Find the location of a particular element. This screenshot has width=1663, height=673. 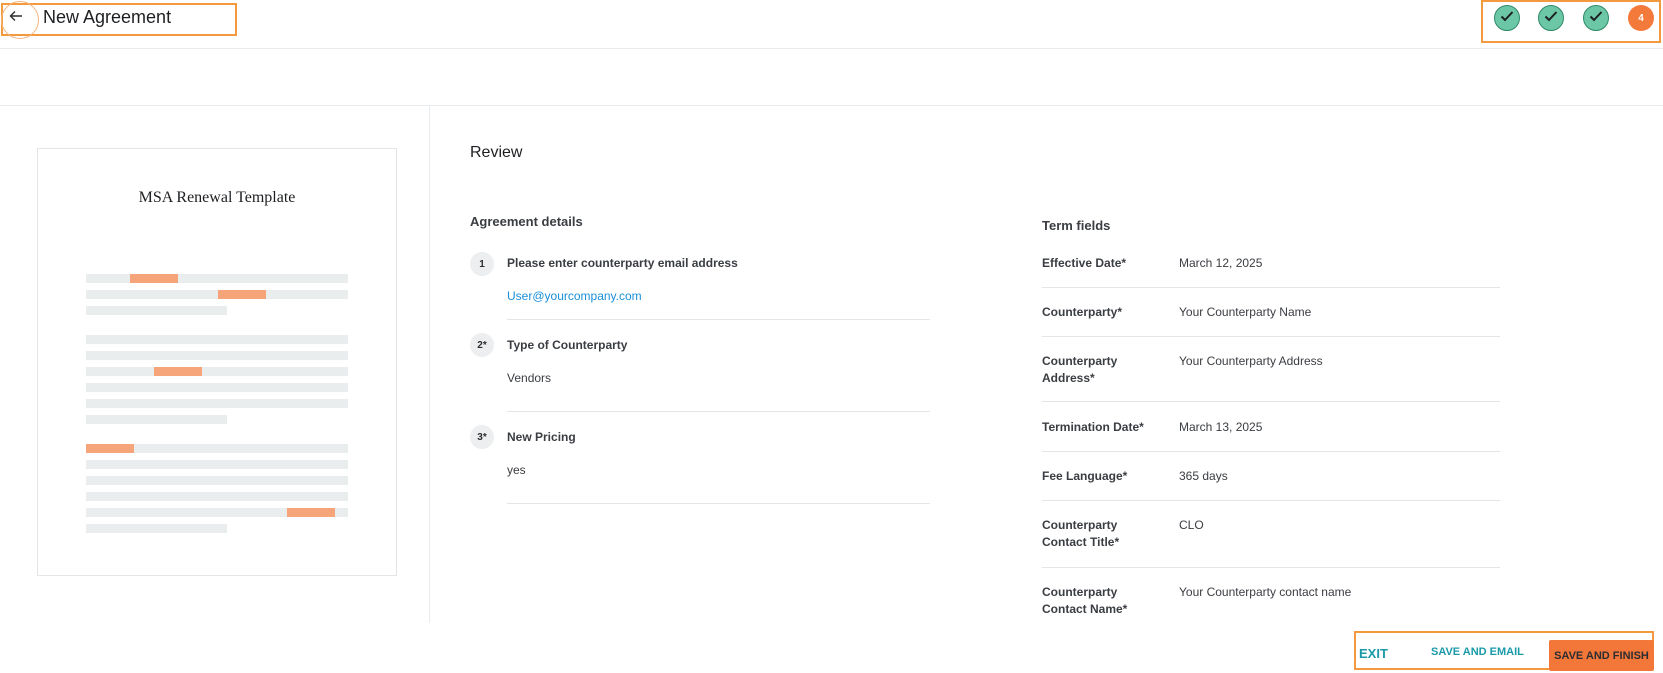

term-value: March 12, 2025 is located at coordinates (1221, 263).